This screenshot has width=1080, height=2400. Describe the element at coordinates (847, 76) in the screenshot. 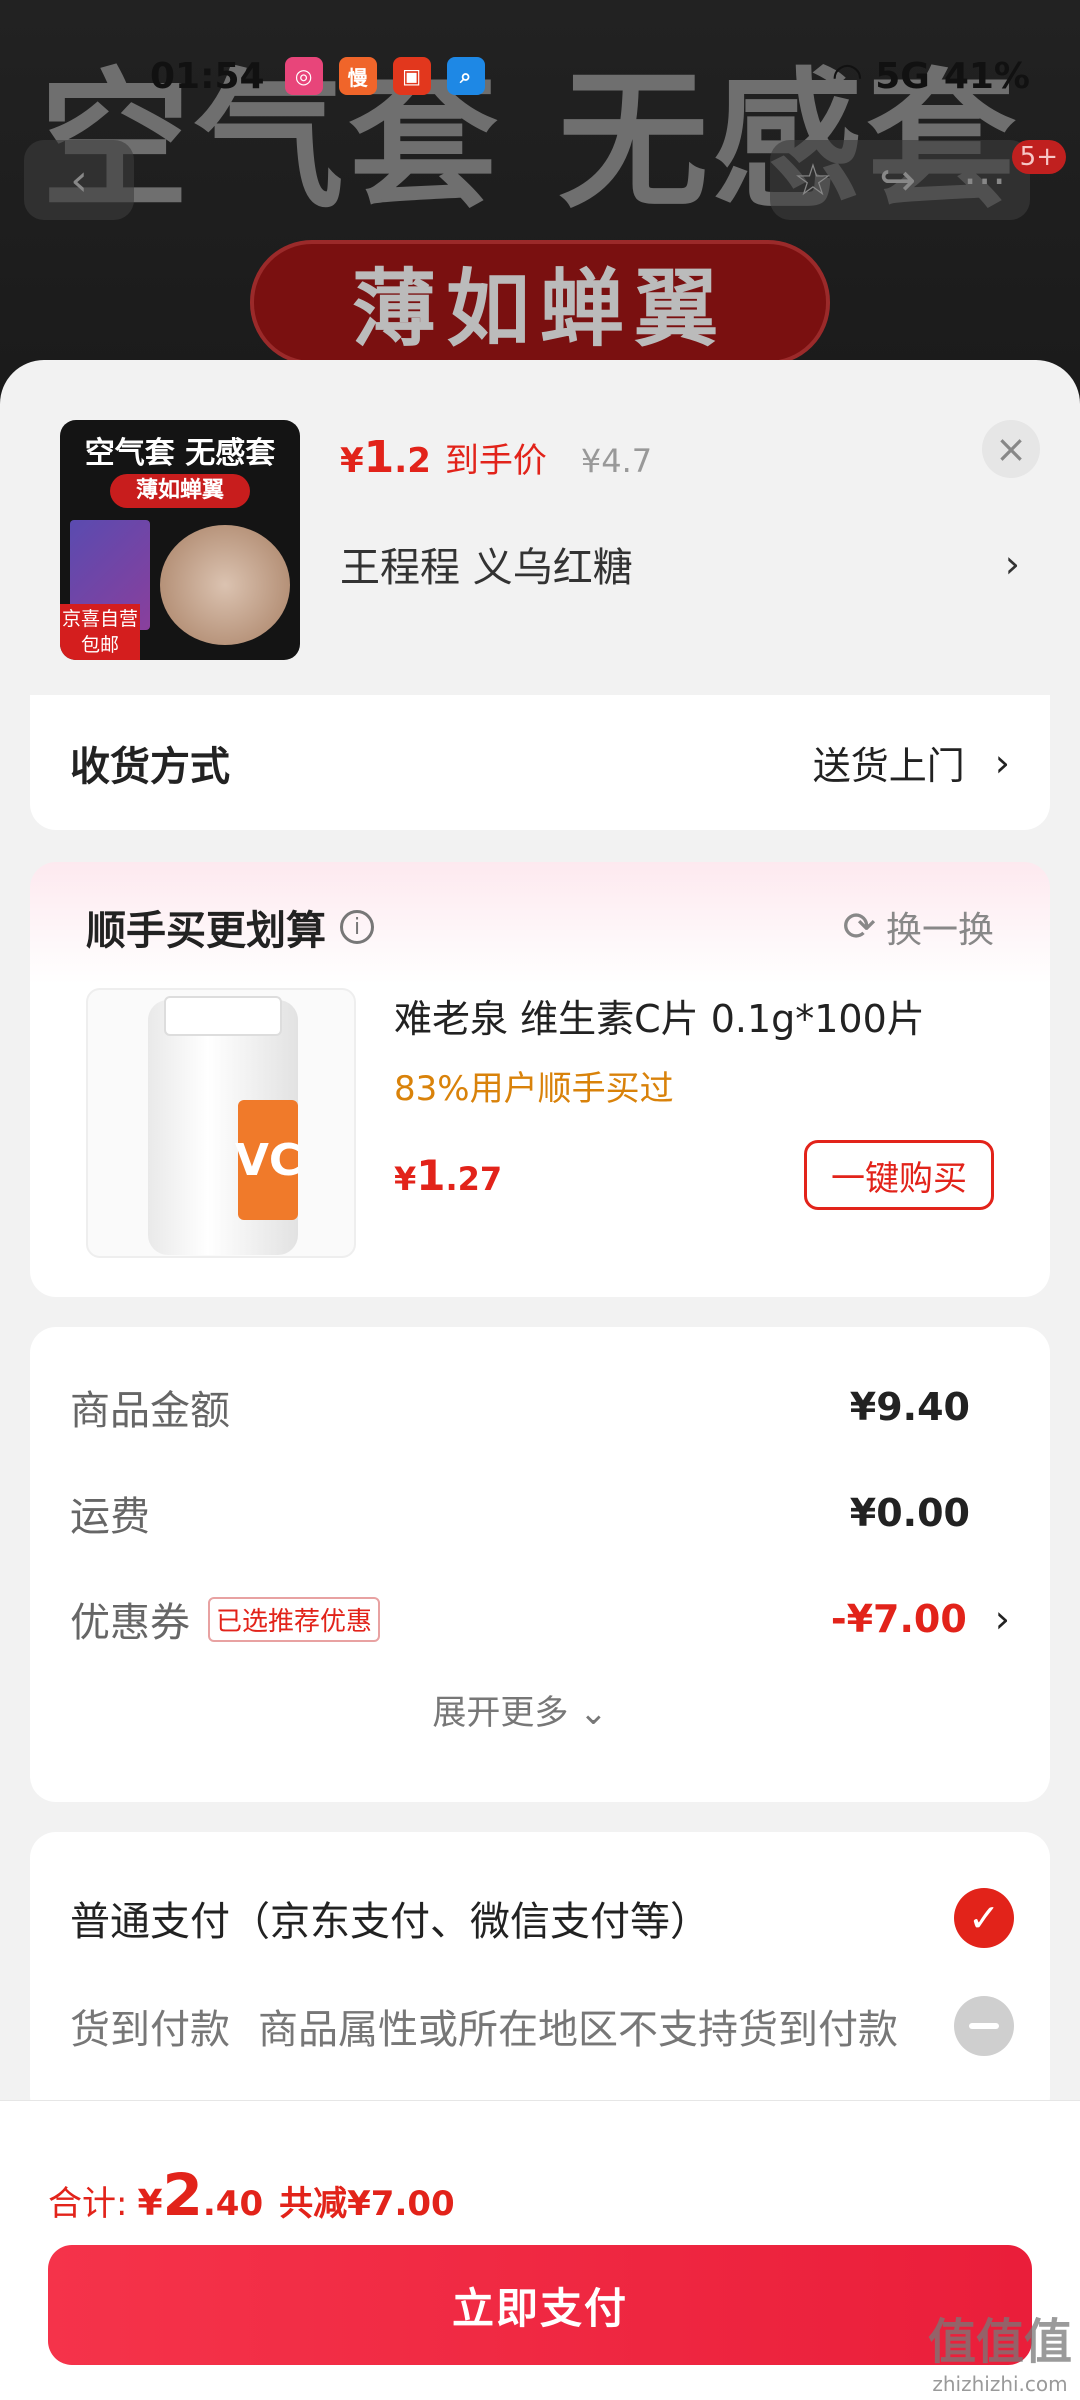

I see `wifi-icon: ◠` at that location.